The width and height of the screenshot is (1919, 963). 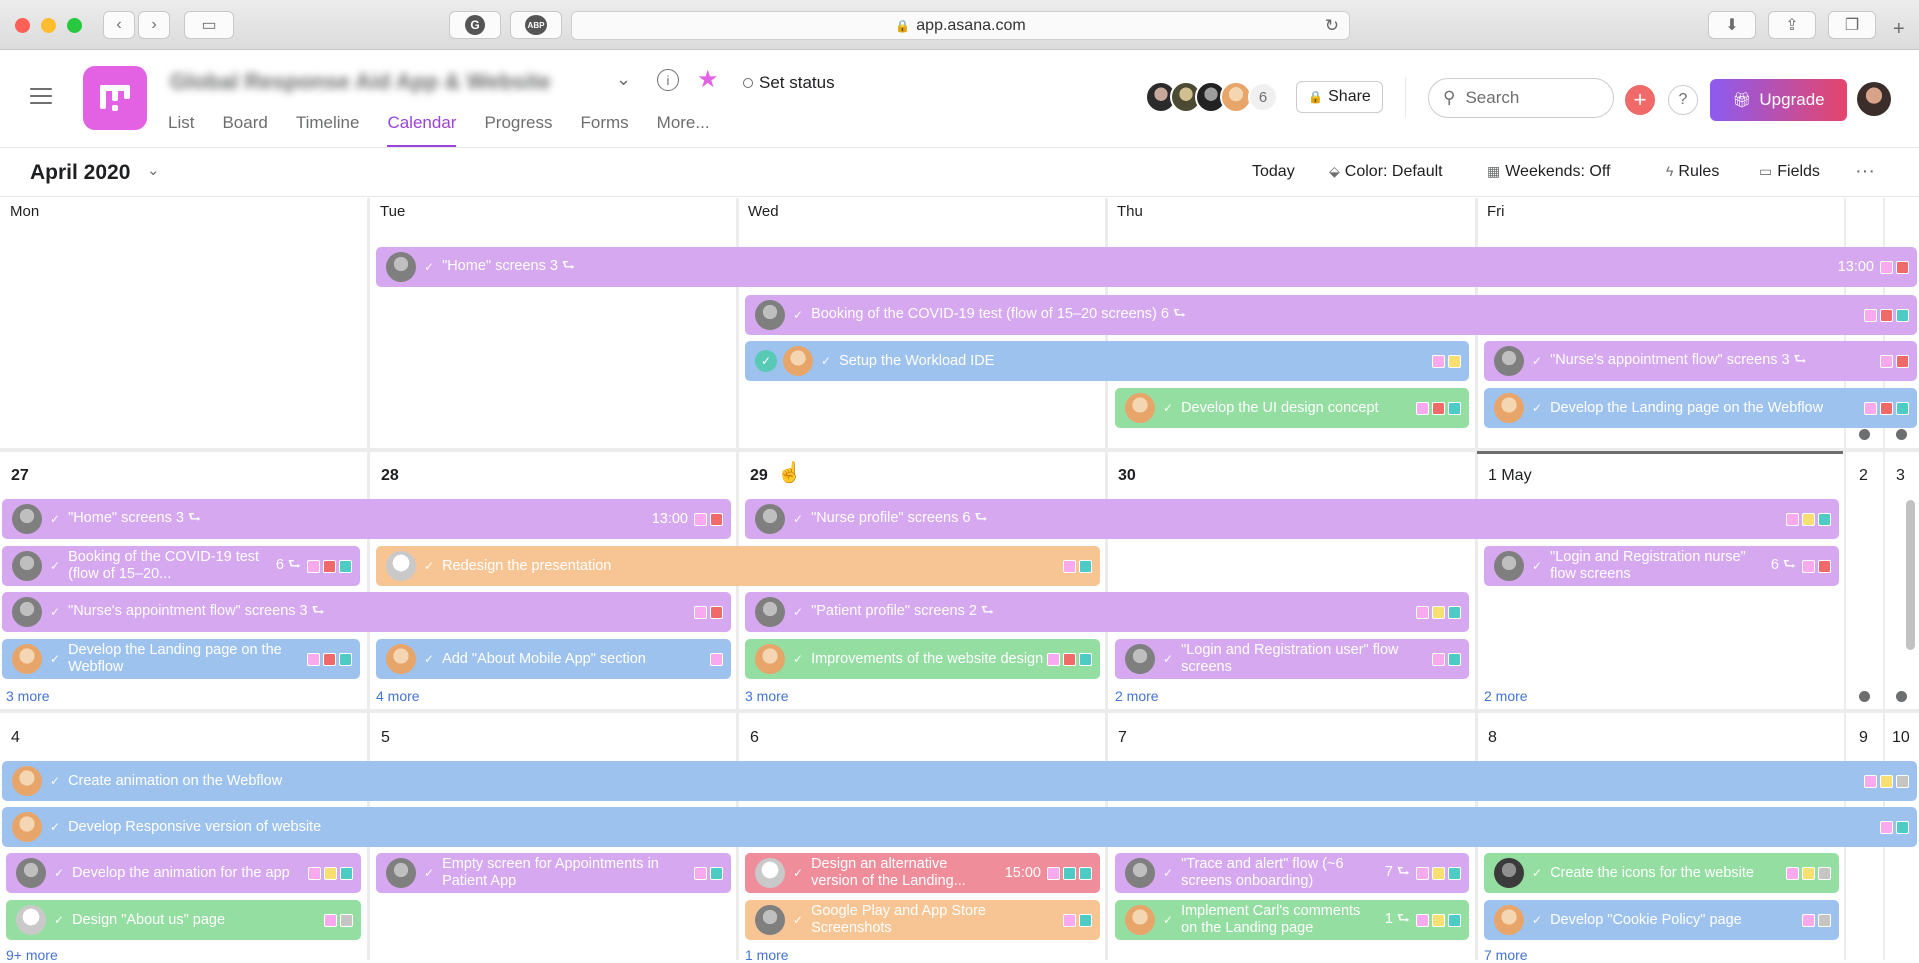 I want to click on forward-icon: ›, so click(x=154, y=25).